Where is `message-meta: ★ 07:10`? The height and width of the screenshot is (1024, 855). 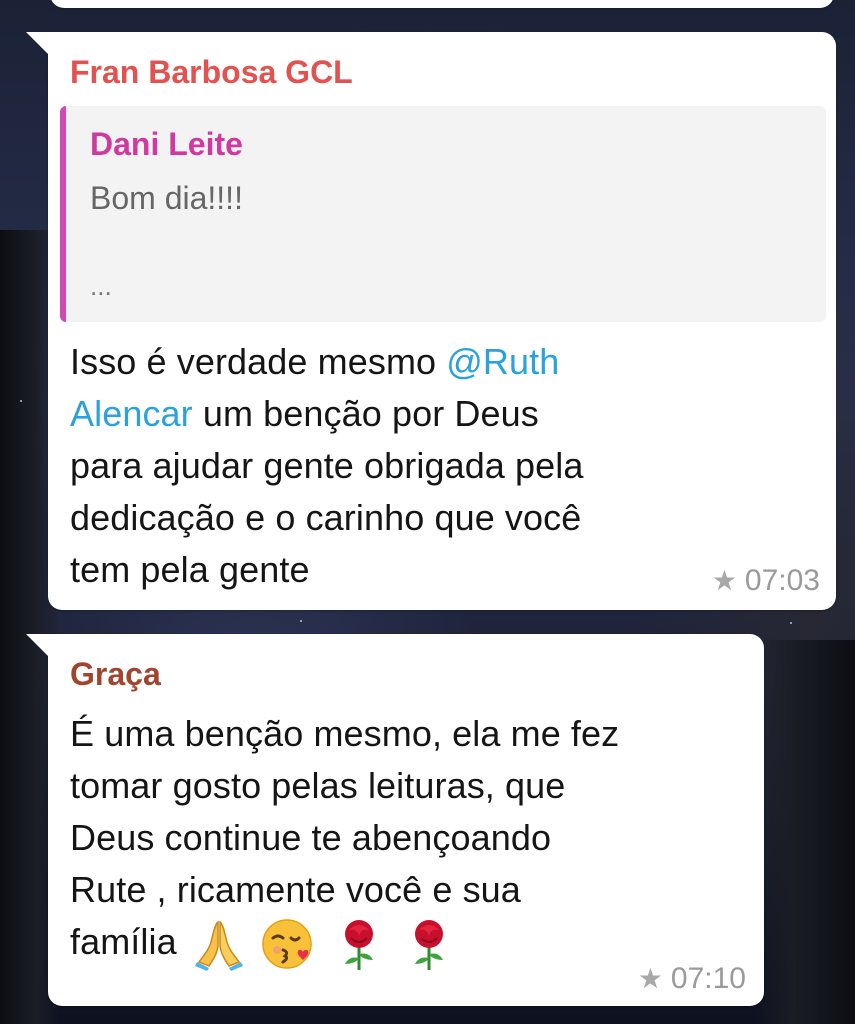
message-meta: ★ 07:10 is located at coordinates (692, 979).